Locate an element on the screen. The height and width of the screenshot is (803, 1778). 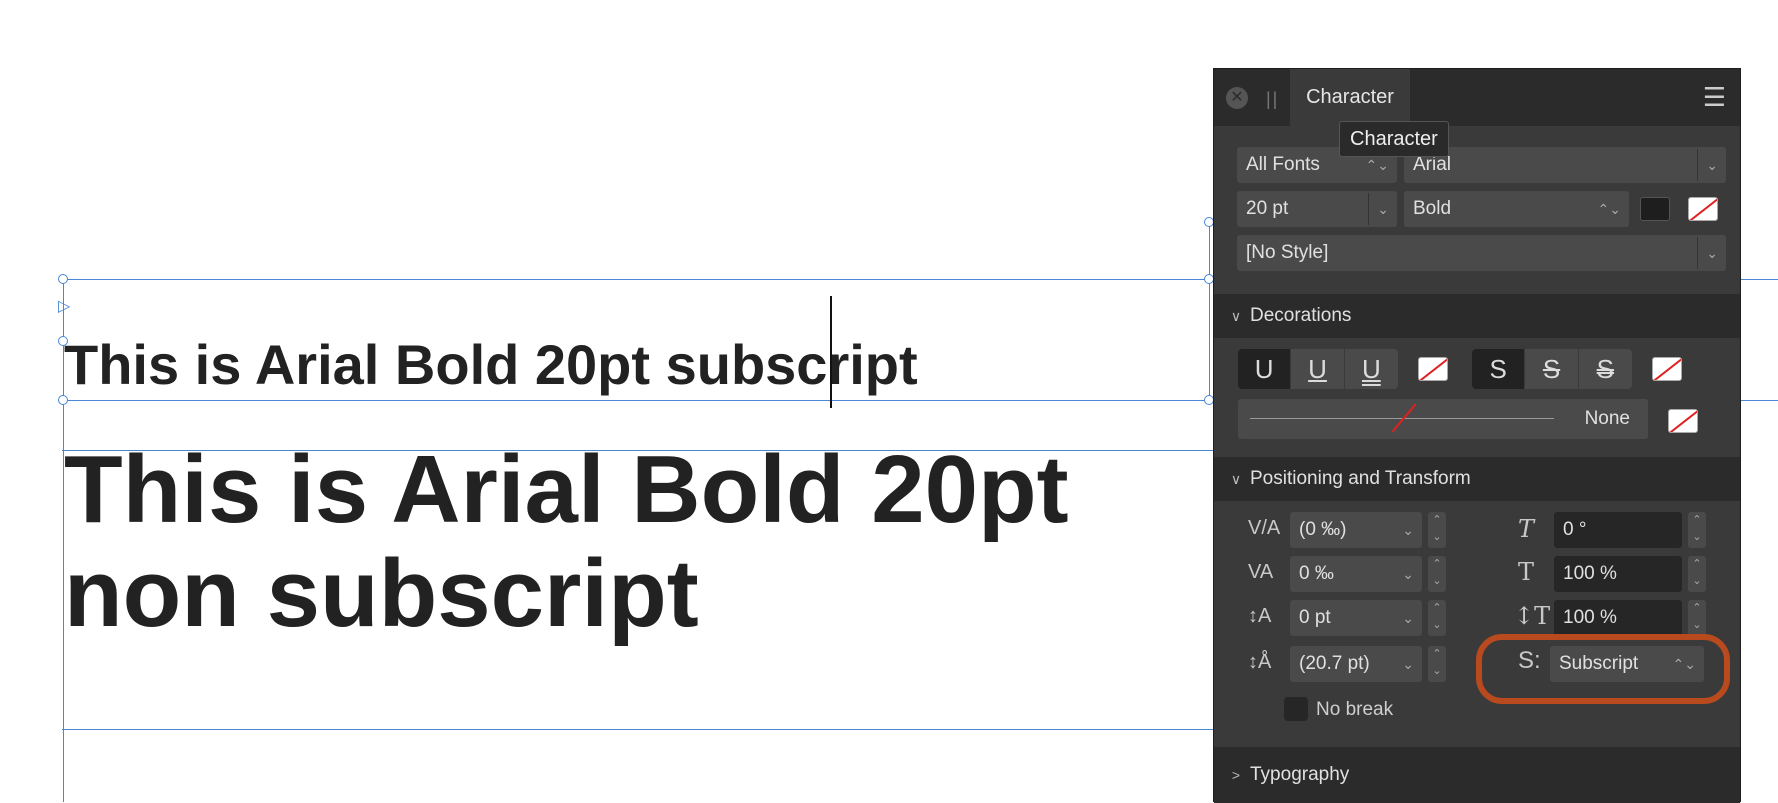
no-break-label: No break is located at coordinates (1355, 709).